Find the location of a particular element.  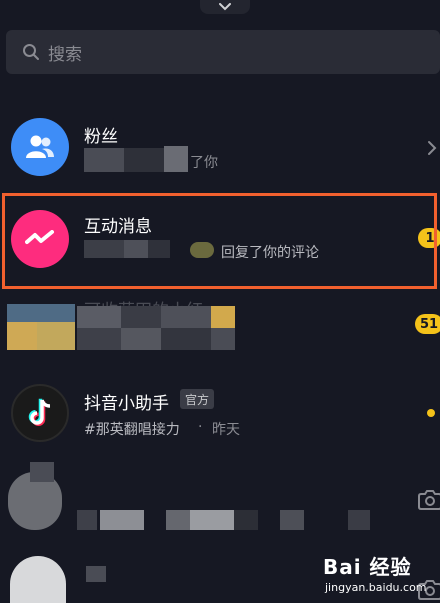

list-item-conversation: 可收获田的小红 51 is located at coordinates (220, 328).